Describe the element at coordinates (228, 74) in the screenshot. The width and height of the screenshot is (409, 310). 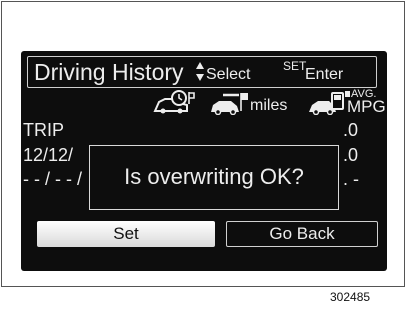
I see `select-hint: Select` at that location.